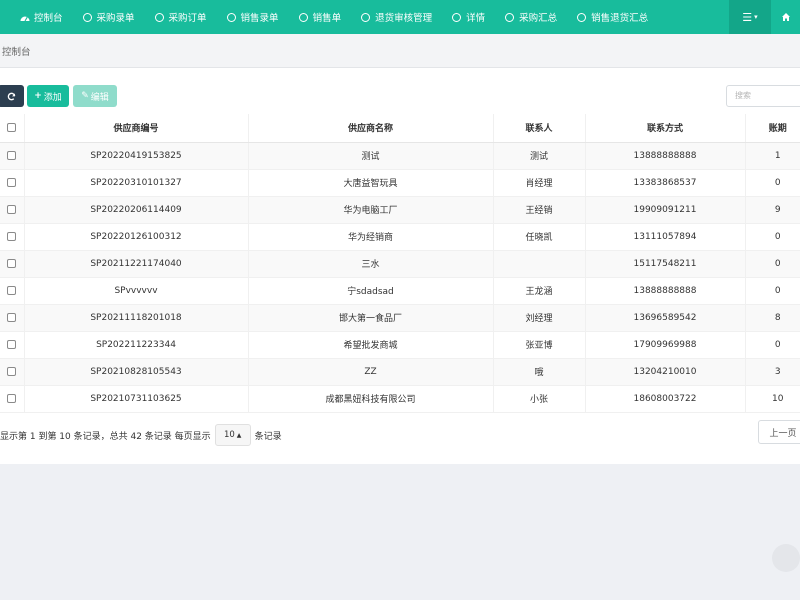 This screenshot has height=600, width=800. I want to click on edit-button: ✎ 编辑, so click(95, 96).